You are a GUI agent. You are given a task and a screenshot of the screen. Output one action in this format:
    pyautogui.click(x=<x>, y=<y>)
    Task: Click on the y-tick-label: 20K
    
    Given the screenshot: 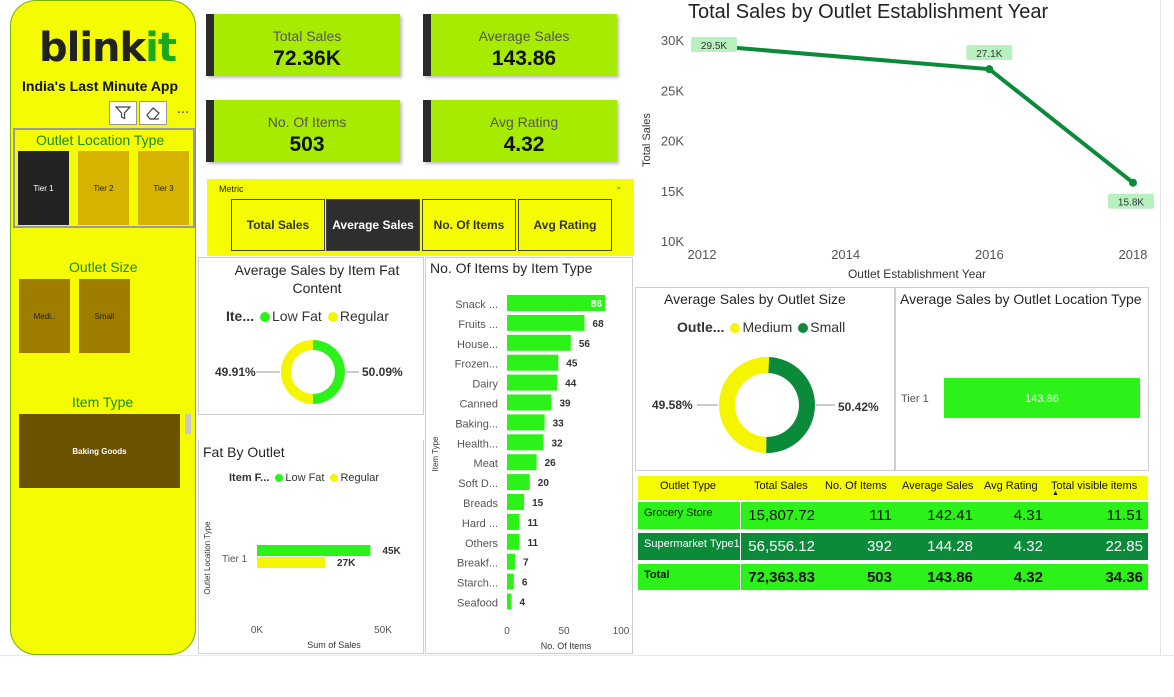 What is the action you would take?
    pyautogui.click(x=672, y=141)
    